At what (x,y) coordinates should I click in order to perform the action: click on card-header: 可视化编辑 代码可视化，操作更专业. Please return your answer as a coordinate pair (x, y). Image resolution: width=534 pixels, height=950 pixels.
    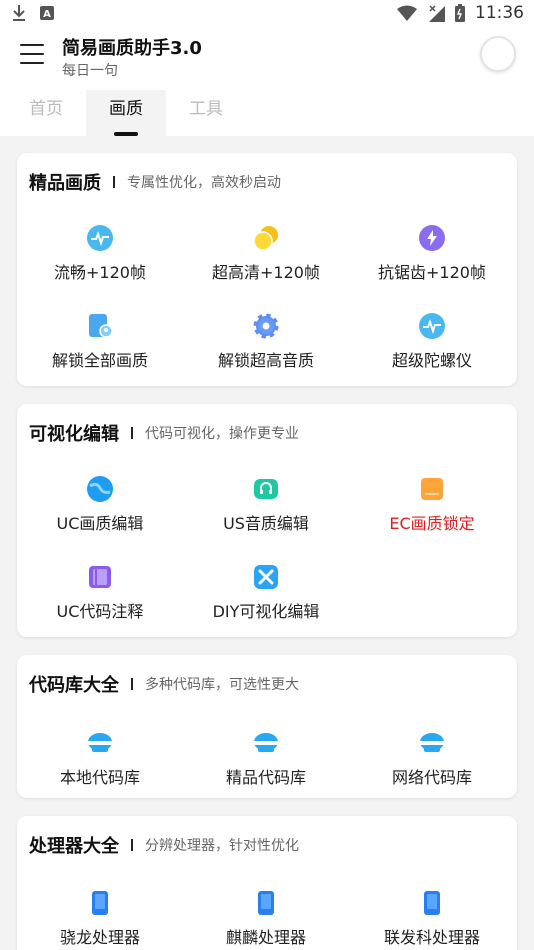
    Looking at the image, I should click on (164, 433).